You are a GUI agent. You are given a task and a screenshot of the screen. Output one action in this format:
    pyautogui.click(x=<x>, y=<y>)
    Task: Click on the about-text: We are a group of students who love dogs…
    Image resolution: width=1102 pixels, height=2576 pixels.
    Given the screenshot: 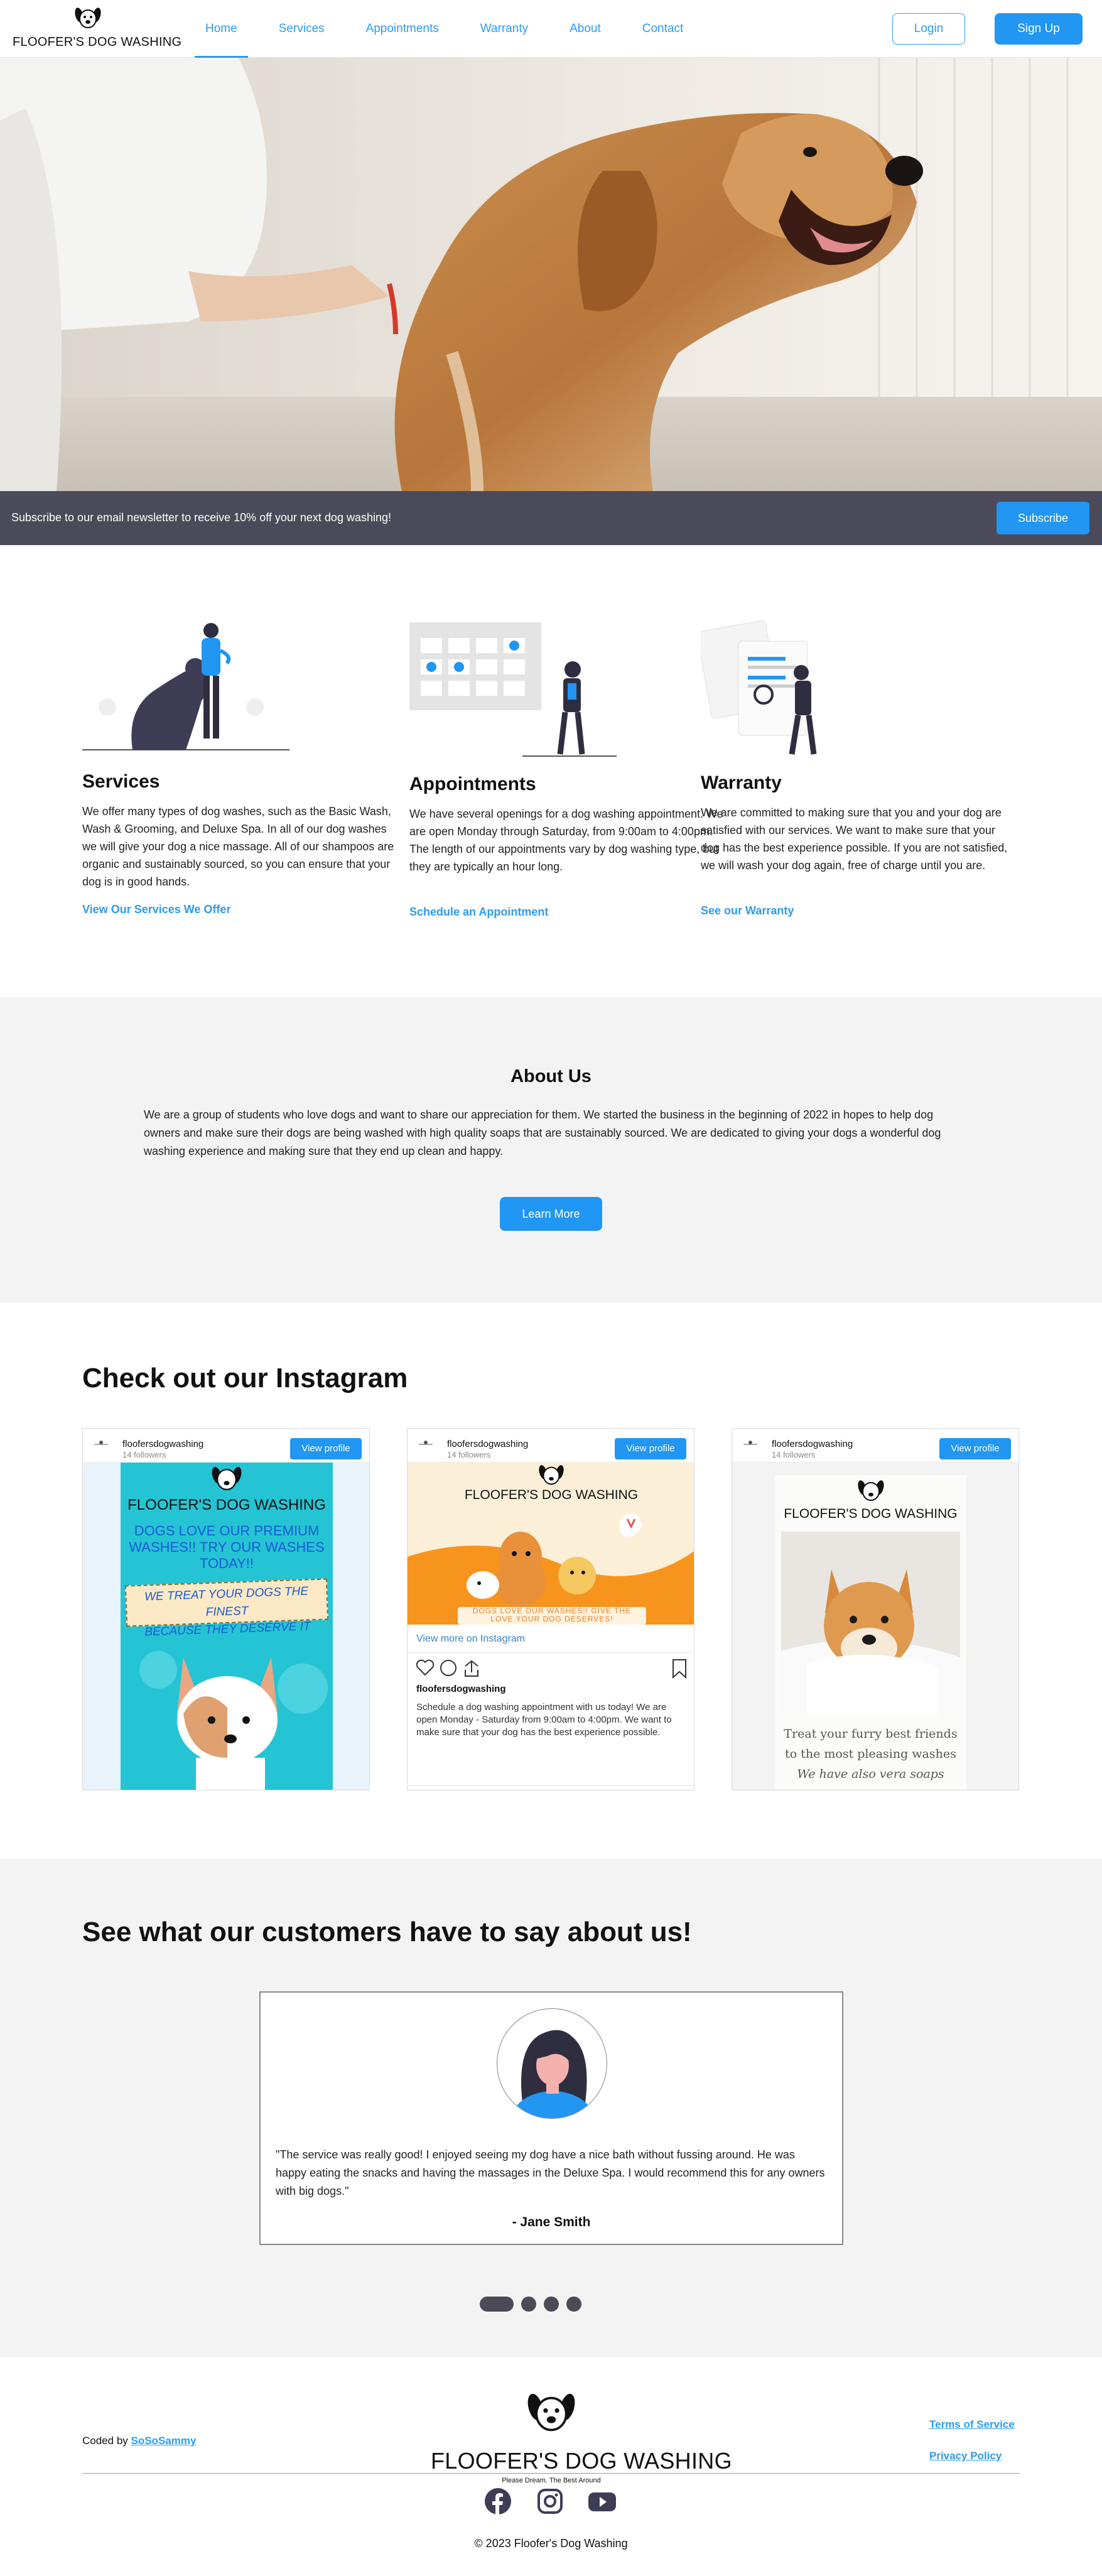 What is the action you would take?
    pyautogui.click(x=542, y=1133)
    